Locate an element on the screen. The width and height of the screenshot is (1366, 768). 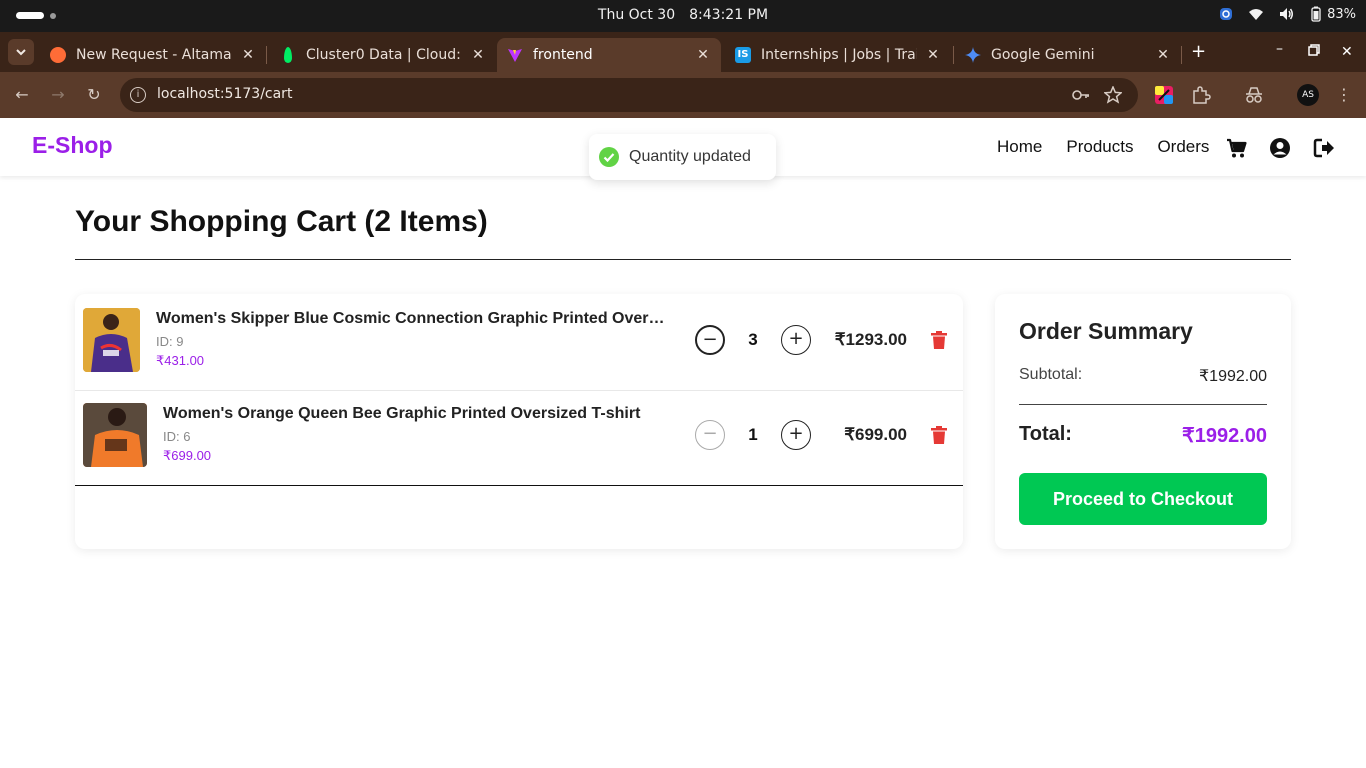
tab-title: Internships | Jobs | Training is located at coordinates (839, 55).